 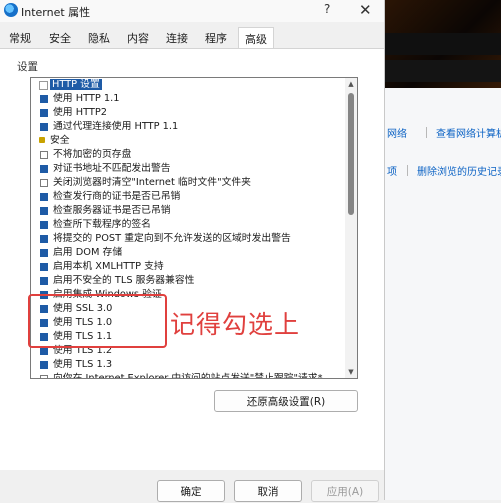 I want to click on settings-option: 启用不安全的 TLS 服务器兼容性, so click(x=187, y=281).